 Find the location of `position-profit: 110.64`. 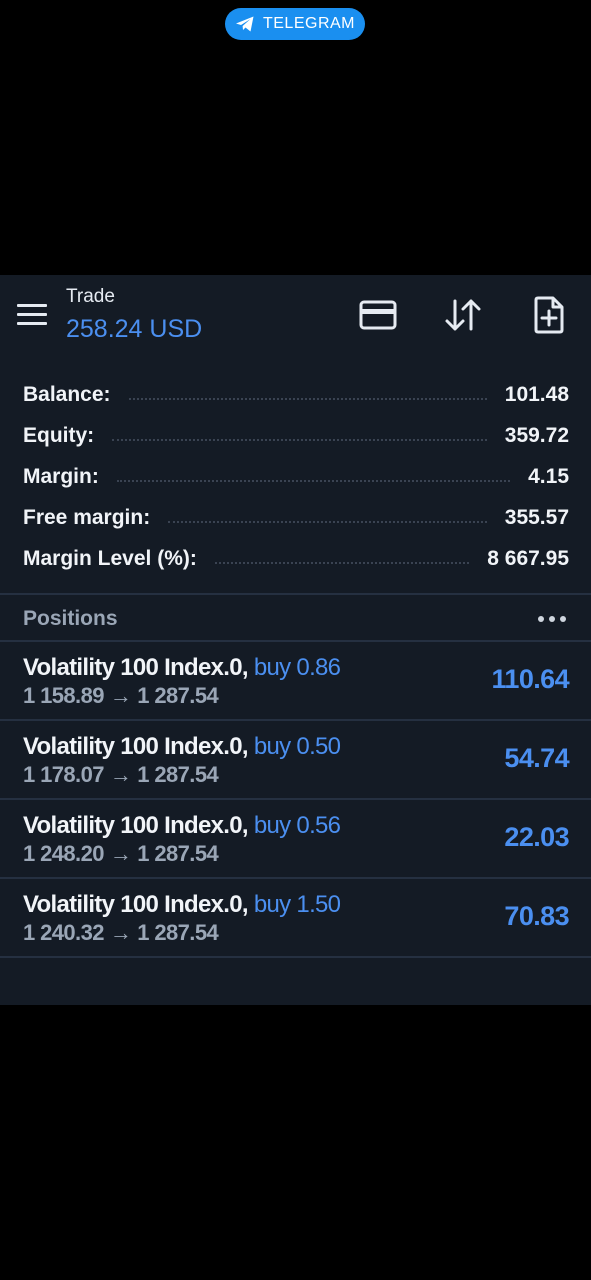

position-profit: 110.64 is located at coordinates (530, 679).